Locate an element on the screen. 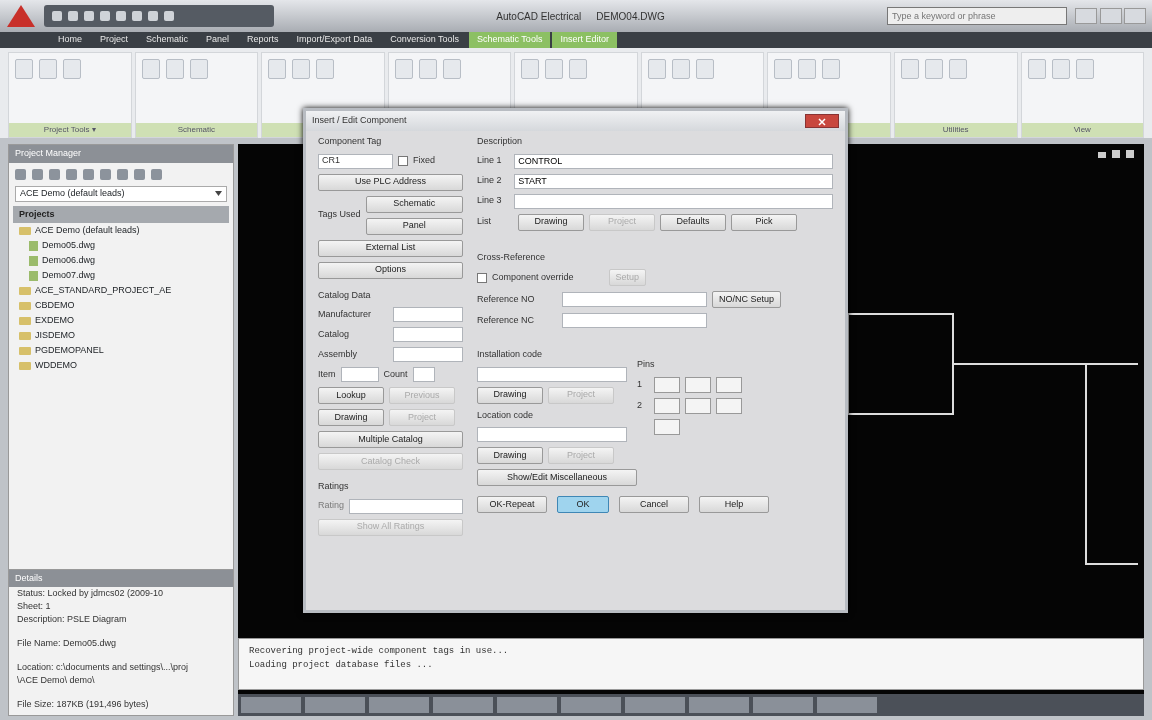  tree-item: Demo05.dwg is located at coordinates (69, 245).